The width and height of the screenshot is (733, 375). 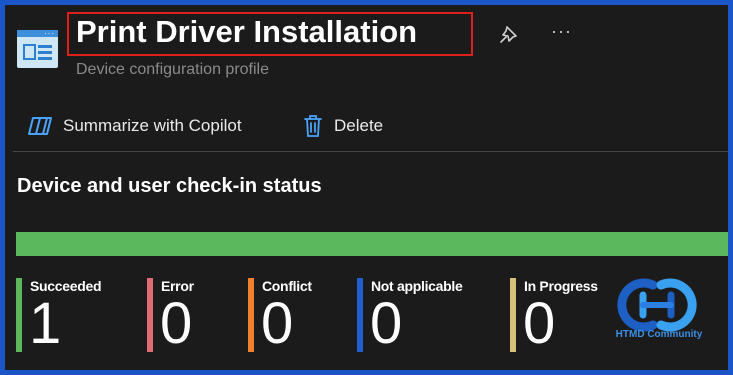 I want to click on status-section-title: Device and user check-in status, so click(x=169, y=186).